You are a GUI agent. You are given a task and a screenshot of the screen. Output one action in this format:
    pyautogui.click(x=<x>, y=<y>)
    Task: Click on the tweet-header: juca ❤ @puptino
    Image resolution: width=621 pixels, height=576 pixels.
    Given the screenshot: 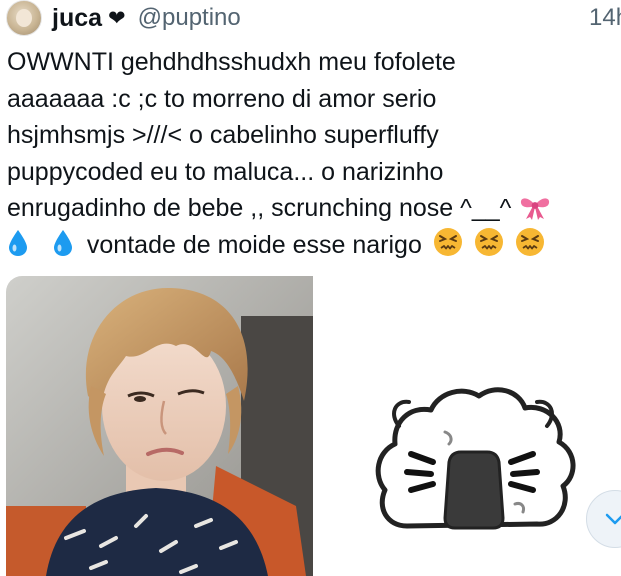 What is the action you would take?
    pyautogui.click(x=146, y=18)
    